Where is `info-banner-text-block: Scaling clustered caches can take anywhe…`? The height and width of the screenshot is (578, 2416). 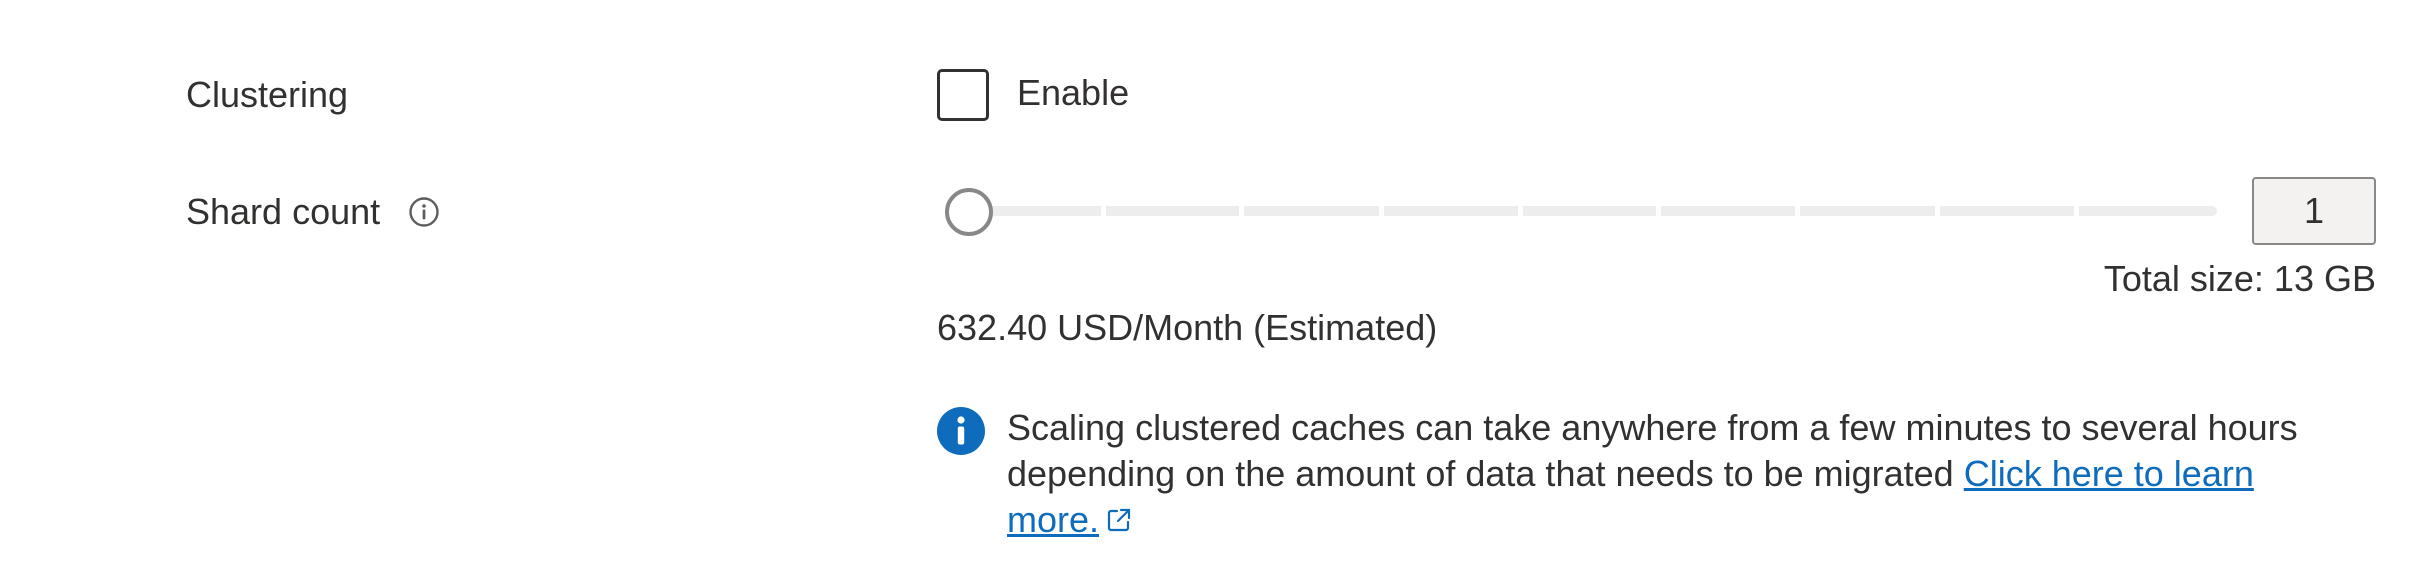 info-banner-text-block: Scaling clustered caches can take anywhe… is located at coordinates (1677, 474).